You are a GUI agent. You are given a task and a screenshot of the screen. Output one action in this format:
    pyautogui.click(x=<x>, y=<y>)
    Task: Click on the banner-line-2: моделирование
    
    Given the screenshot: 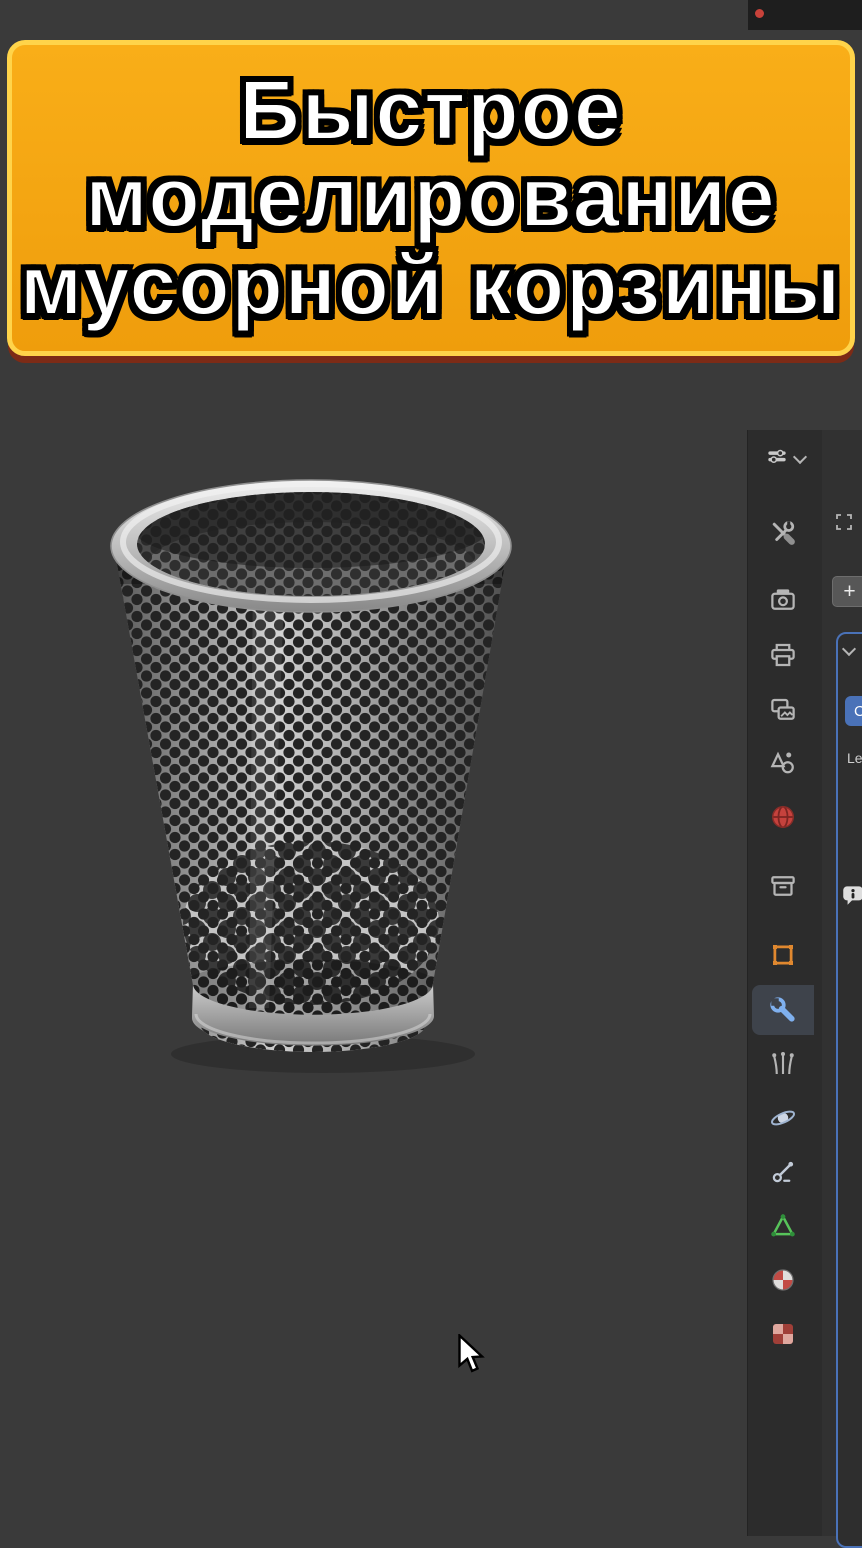 What is the action you would take?
    pyautogui.click(x=430, y=197)
    